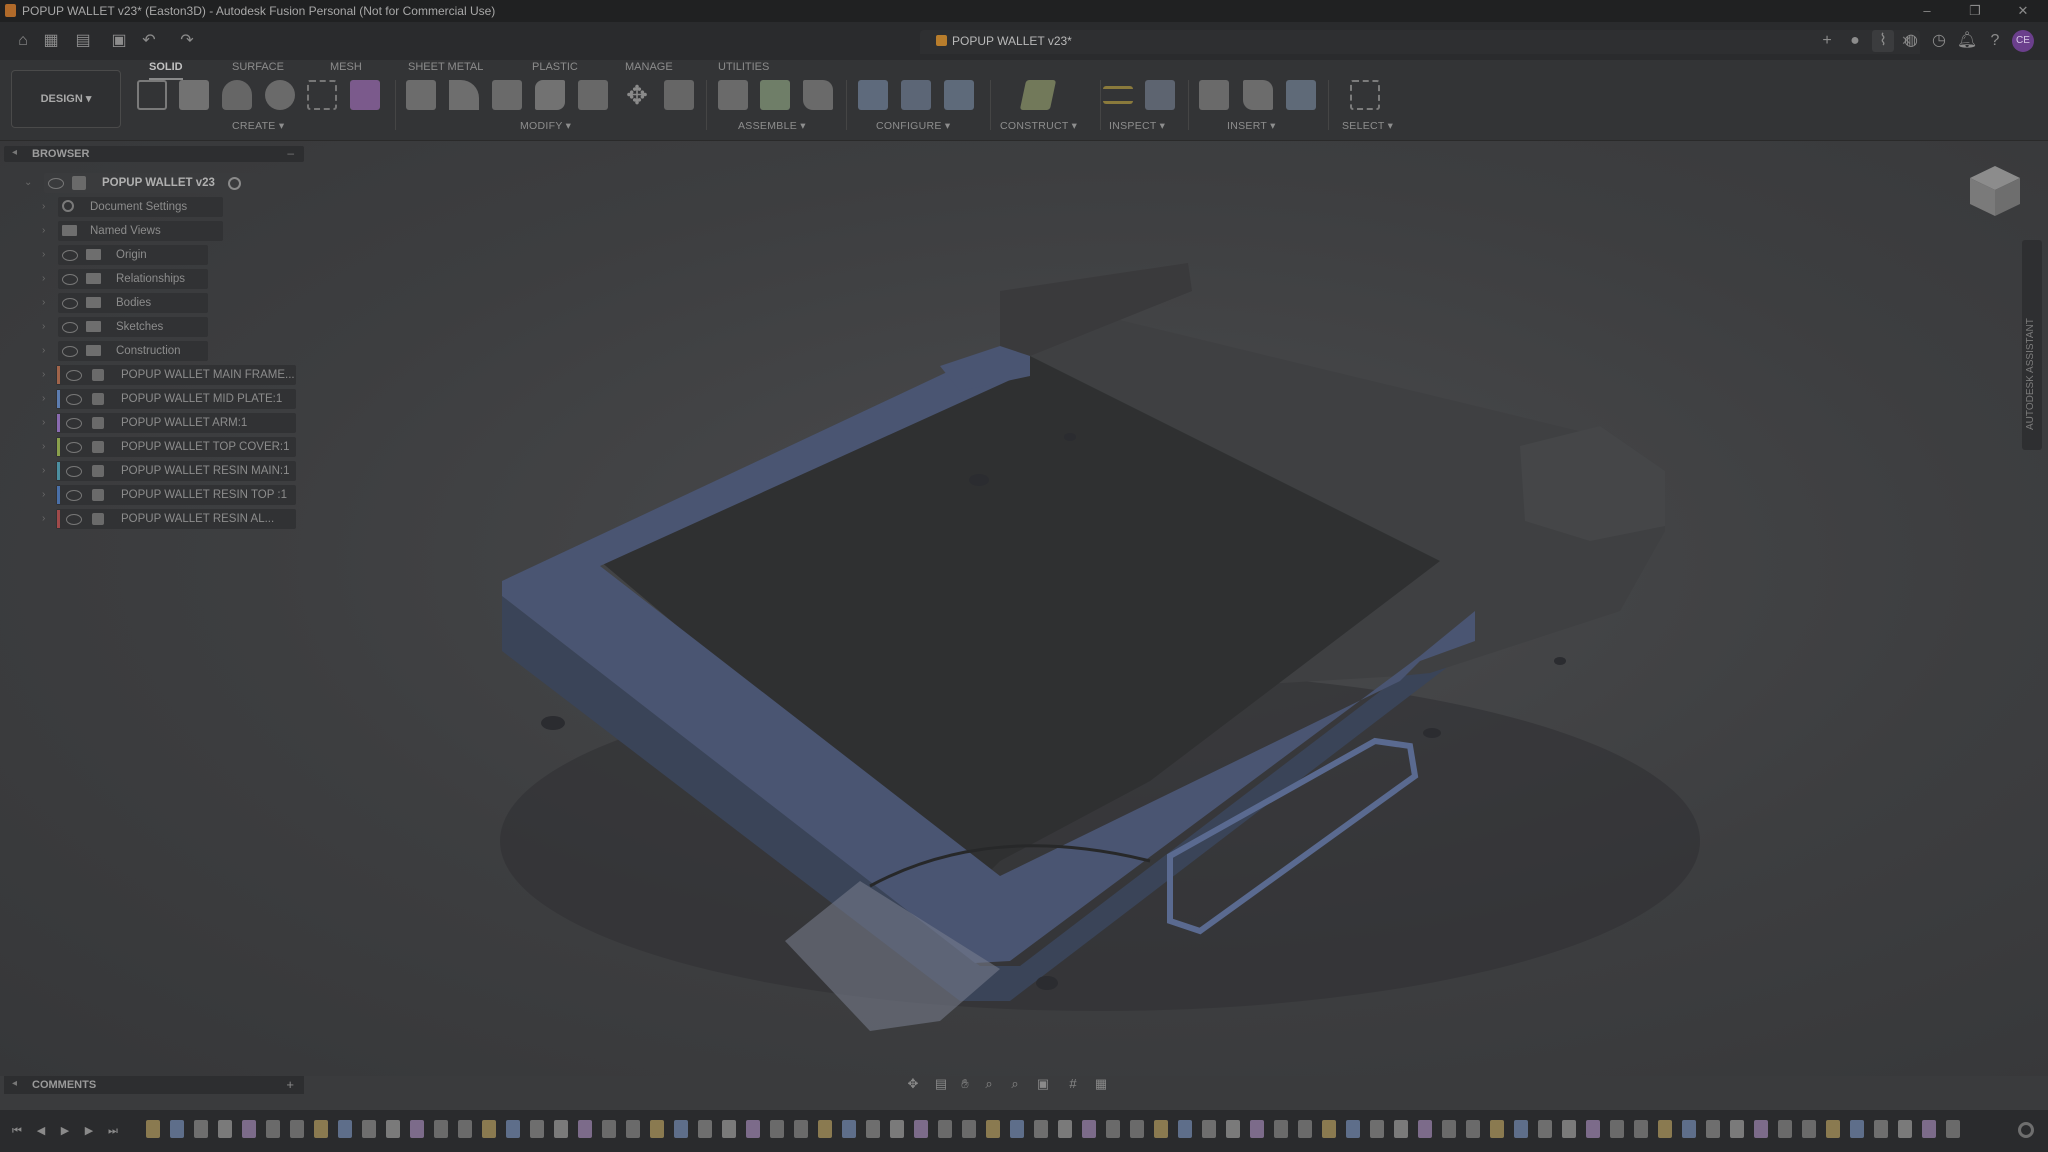  I want to click on browser-item: › Sketches, so click(162, 327).